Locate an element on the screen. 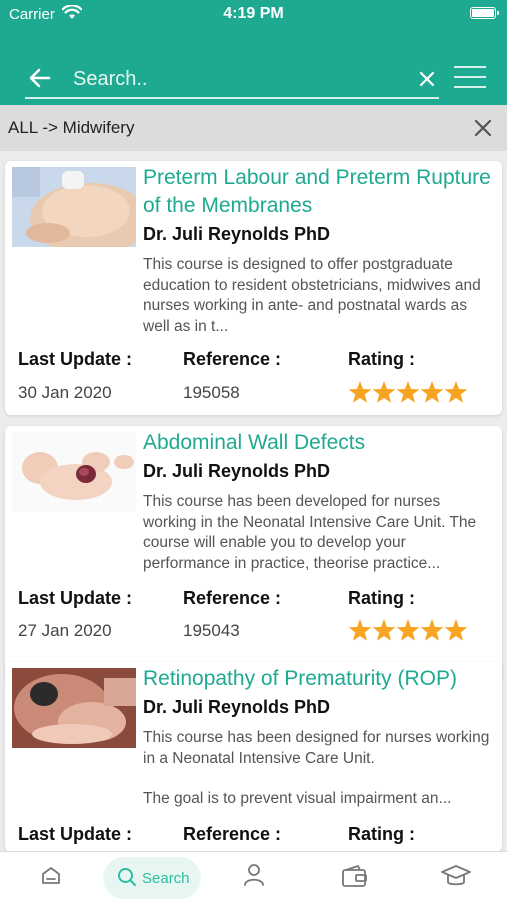 The width and height of the screenshot is (507, 900). wallet-icon is located at coordinates (355, 876).